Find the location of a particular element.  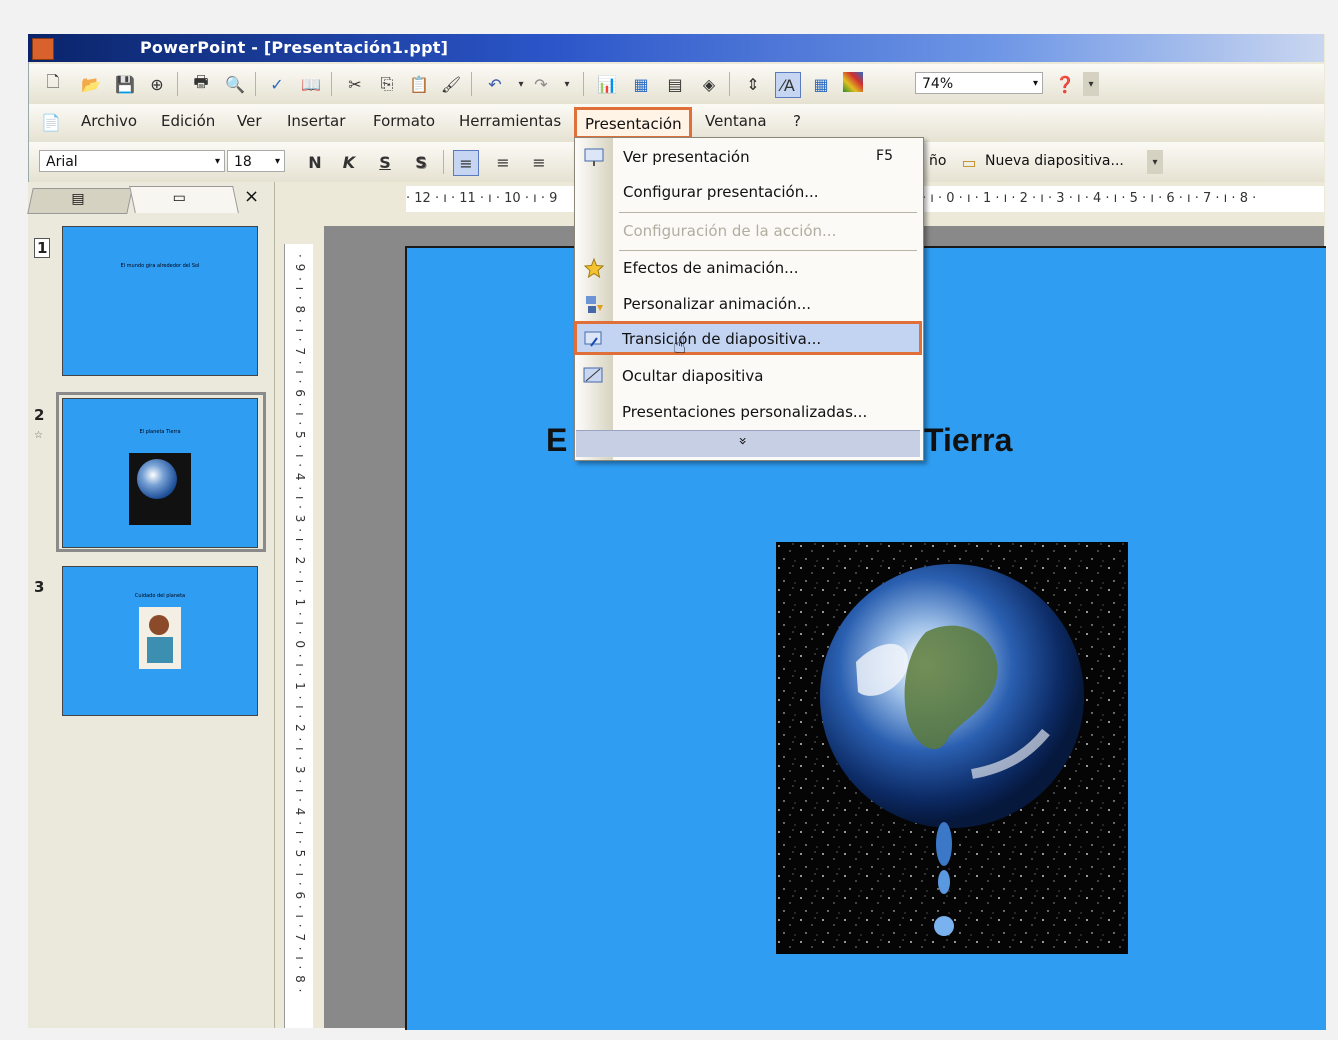

paste-icon: 📋 is located at coordinates (419, 84).